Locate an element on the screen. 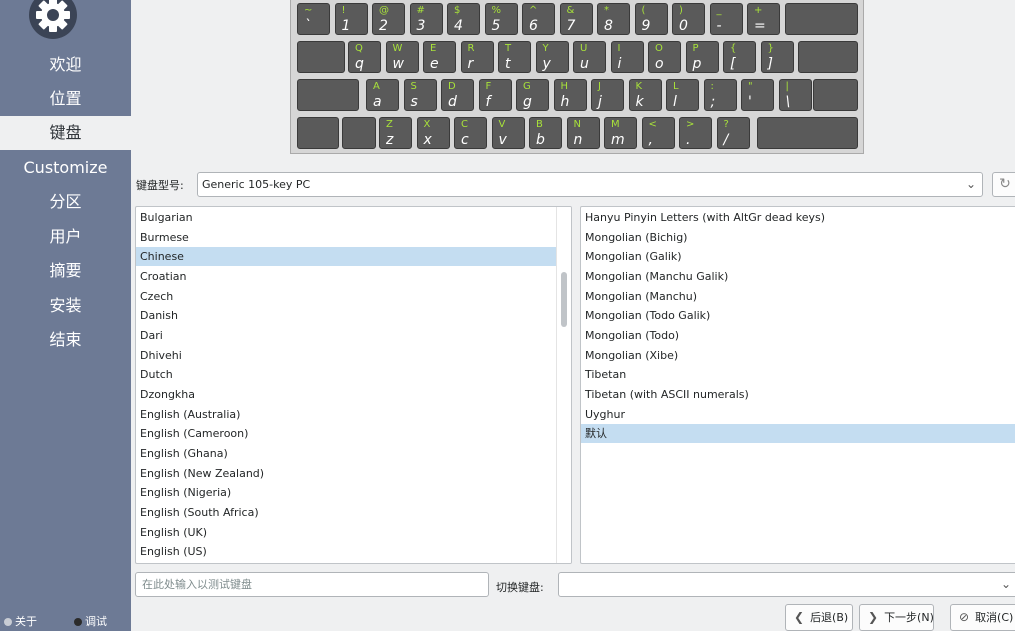  tab-key is located at coordinates (321, 57).